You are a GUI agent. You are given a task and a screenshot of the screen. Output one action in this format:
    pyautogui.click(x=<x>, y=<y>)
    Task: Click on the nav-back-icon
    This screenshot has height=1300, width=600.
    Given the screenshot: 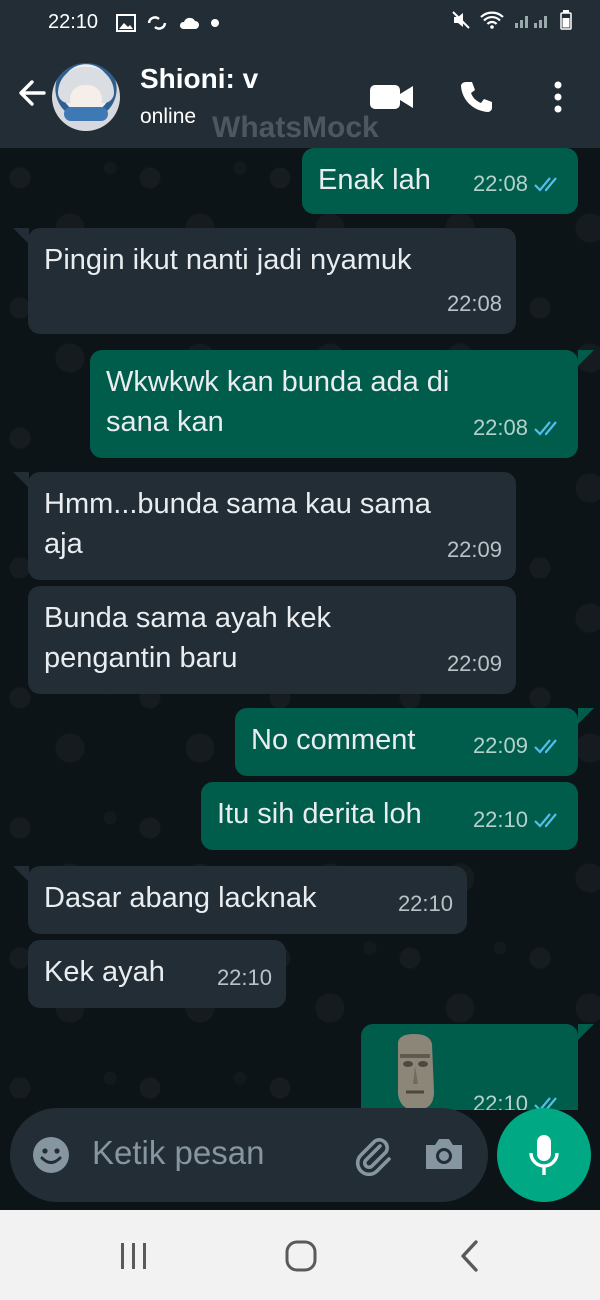 What is the action you would take?
    pyautogui.click(x=470, y=1256)
    